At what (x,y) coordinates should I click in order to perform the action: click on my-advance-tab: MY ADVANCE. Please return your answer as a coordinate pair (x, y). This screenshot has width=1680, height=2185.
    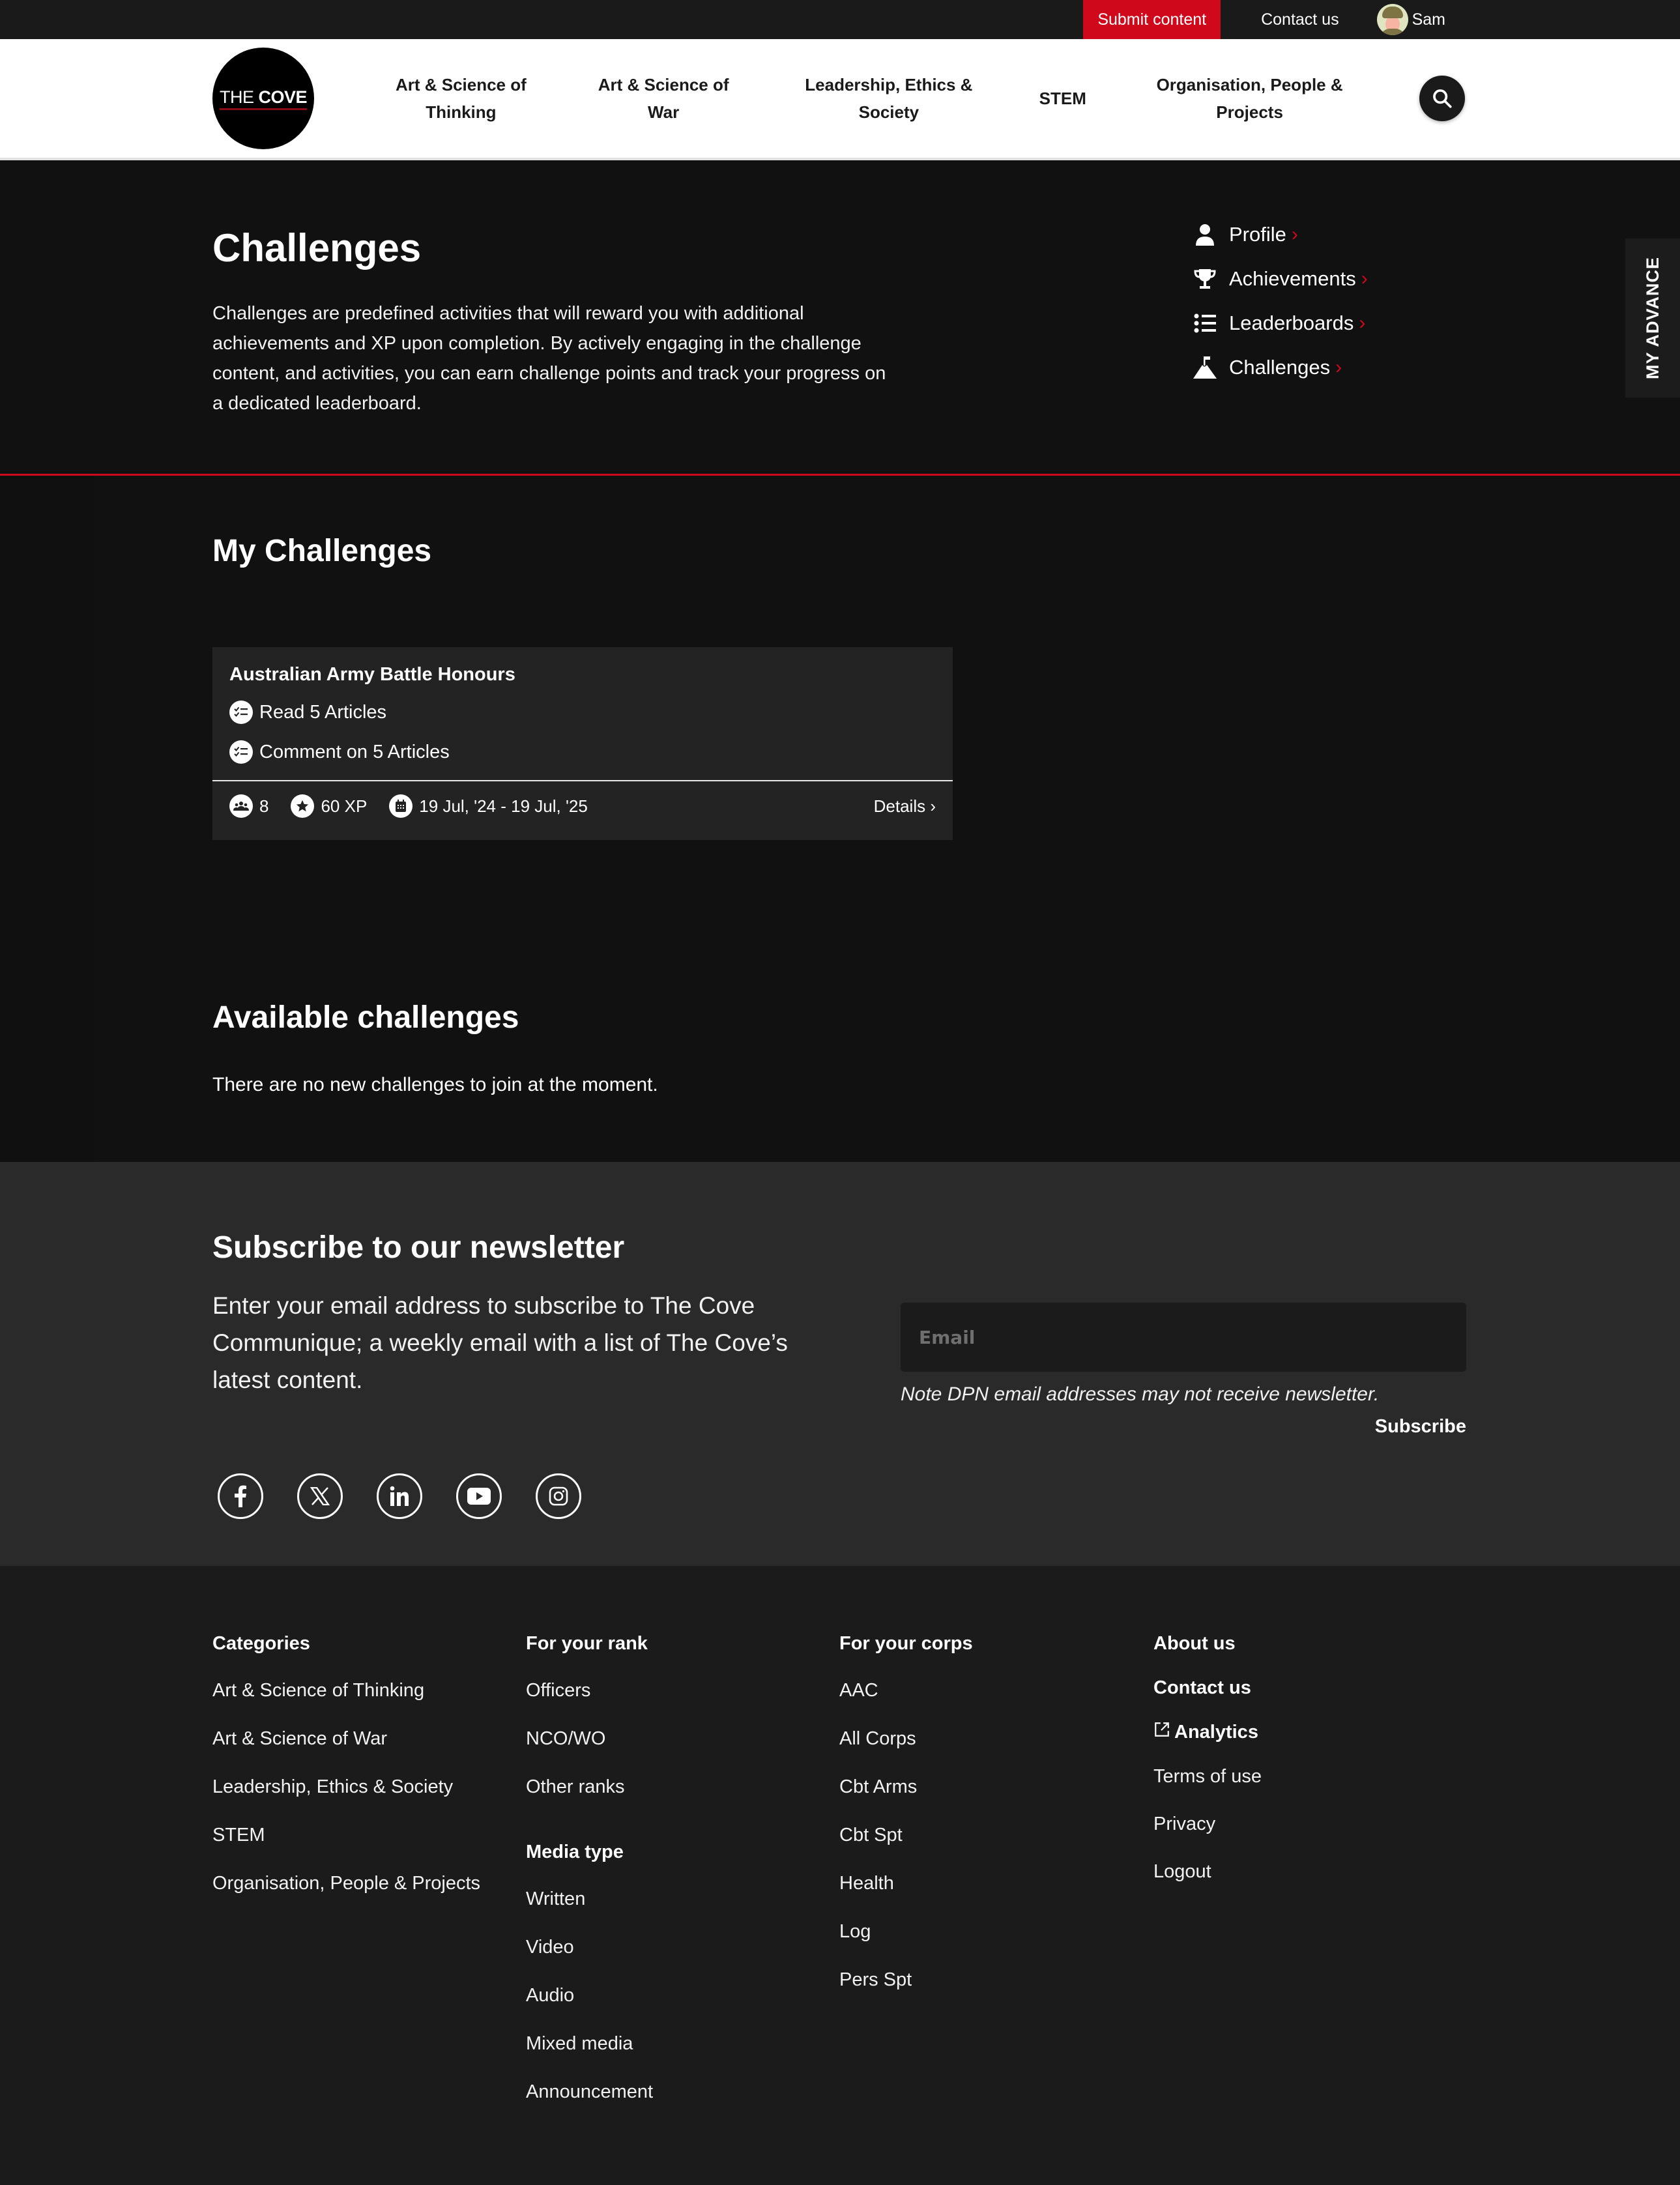
    Looking at the image, I should click on (1652, 318).